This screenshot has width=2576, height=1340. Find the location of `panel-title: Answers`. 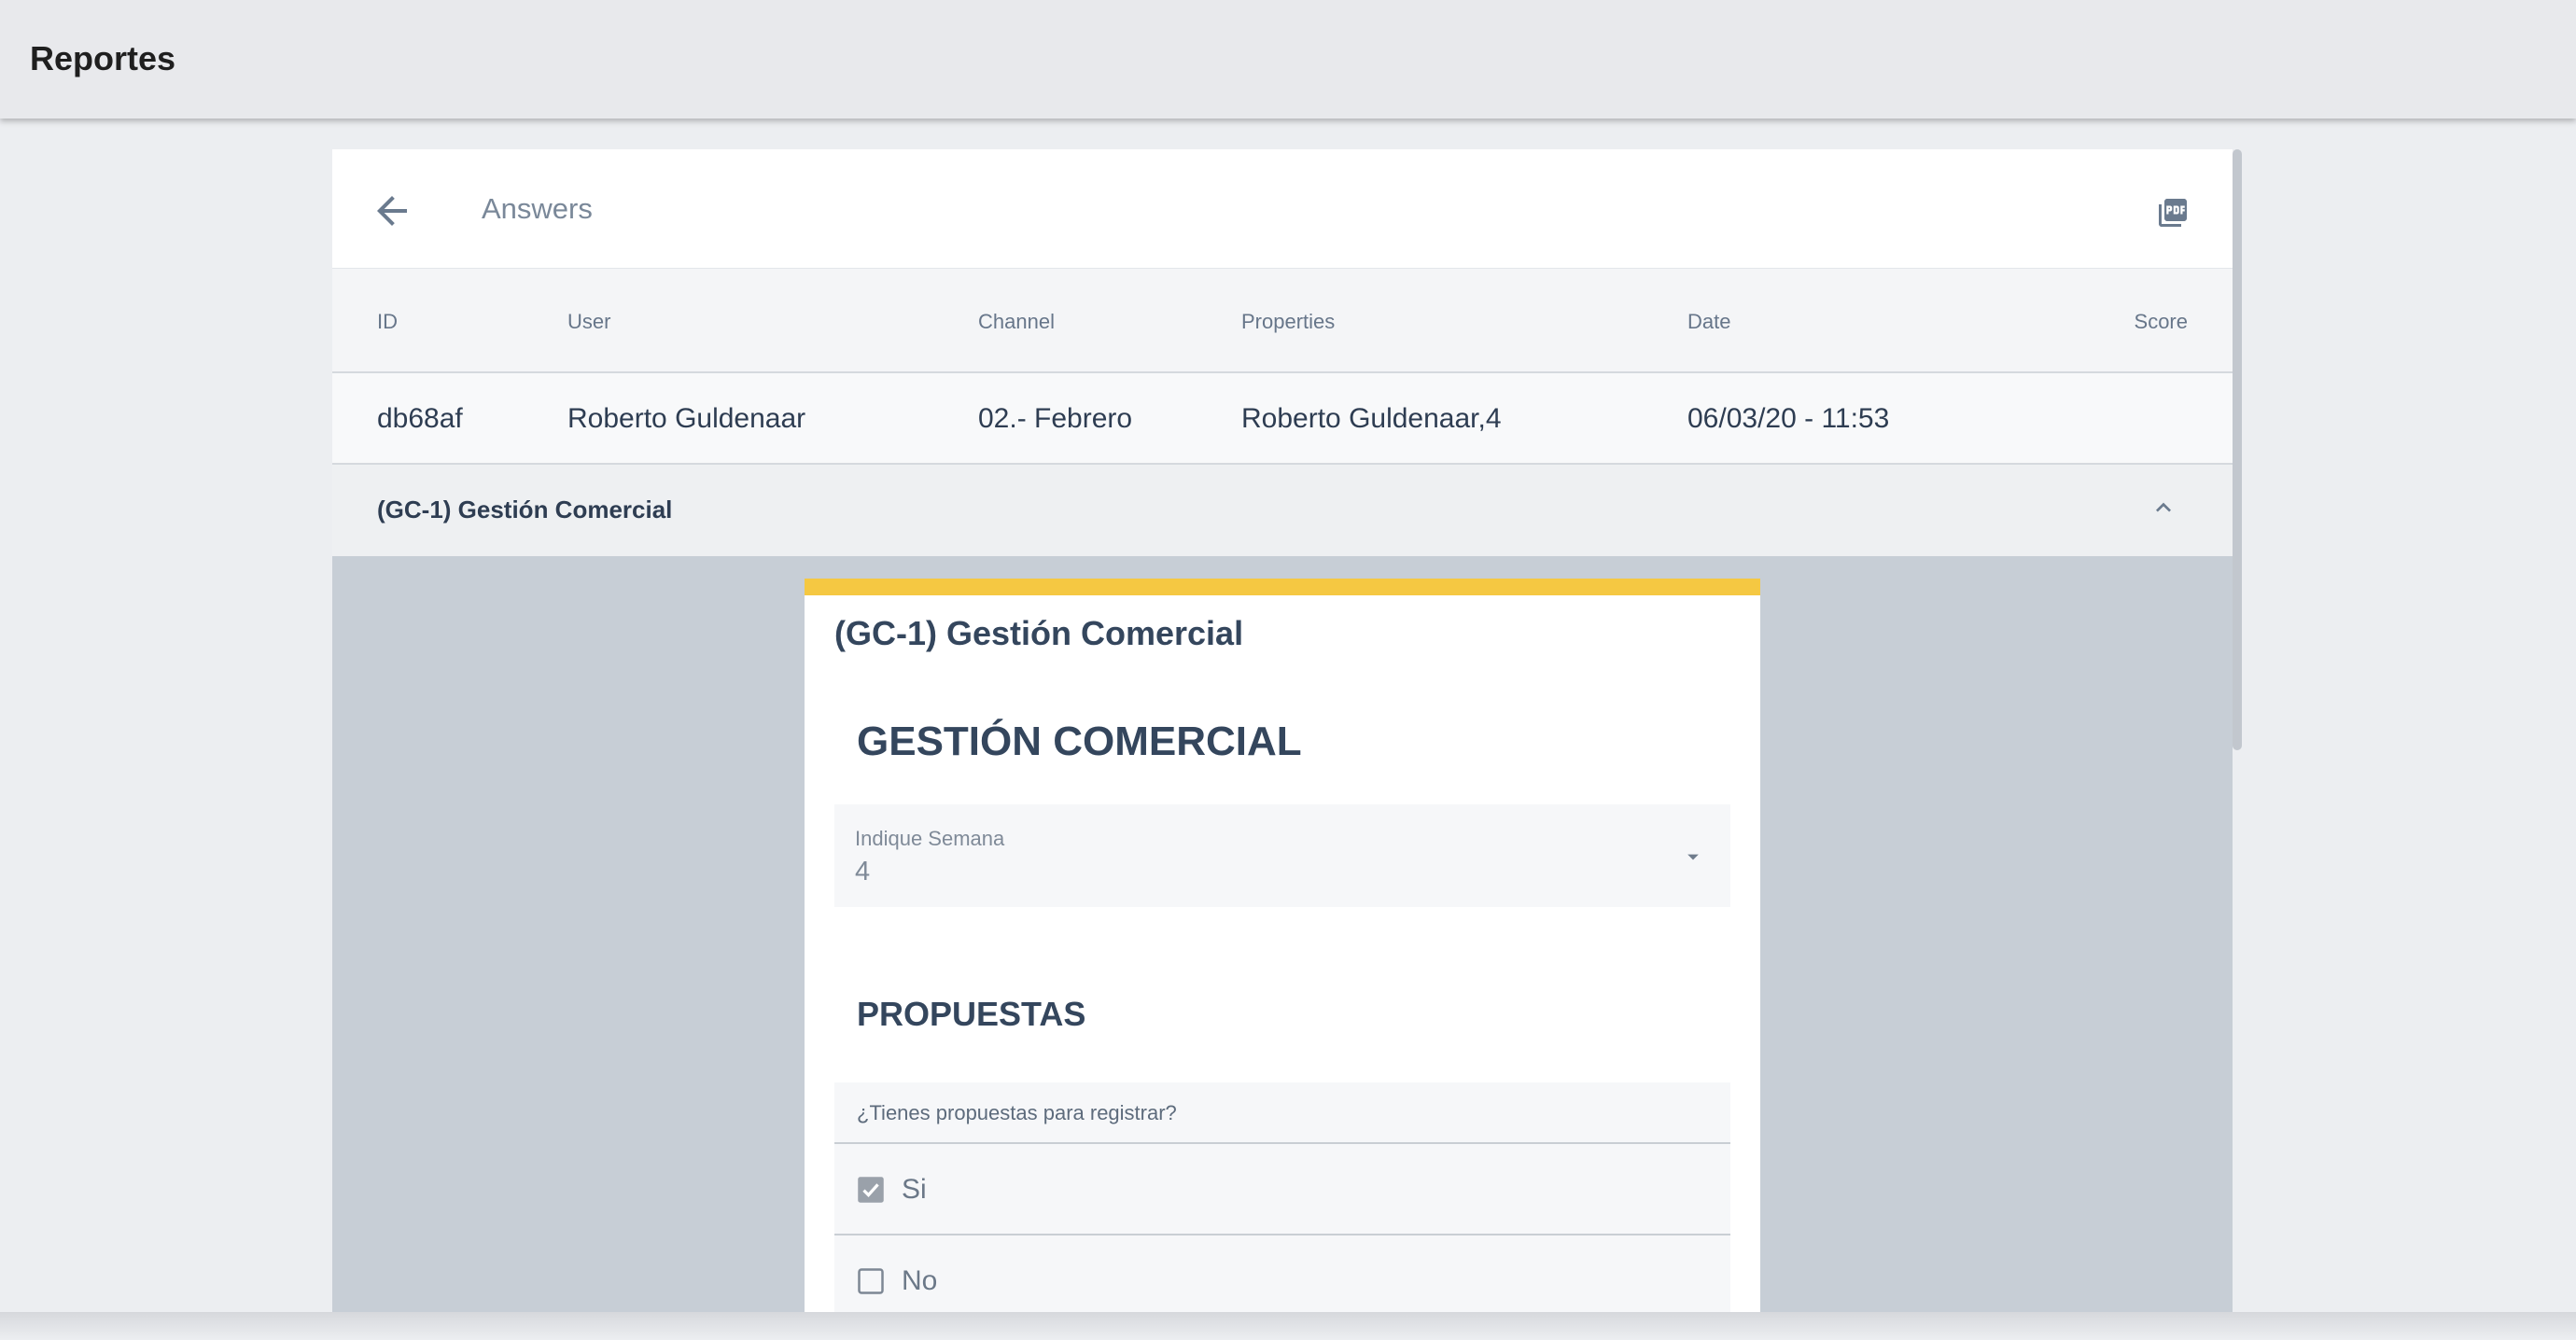

panel-title: Answers is located at coordinates (537, 209).